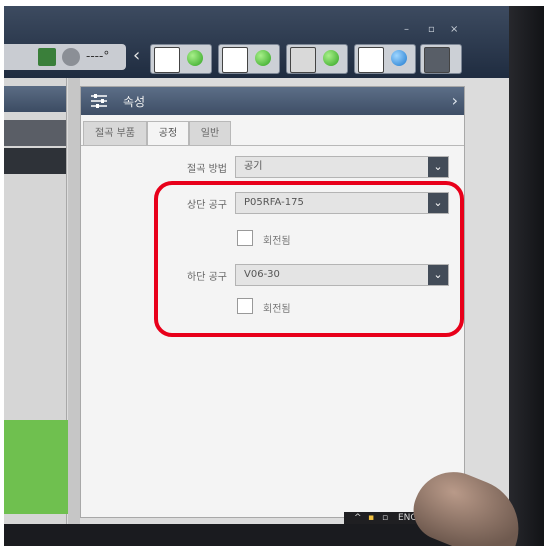  What do you see at coordinates (167, 60) in the screenshot?
I see `tool-station-icon` at bounding box center [167, 60].